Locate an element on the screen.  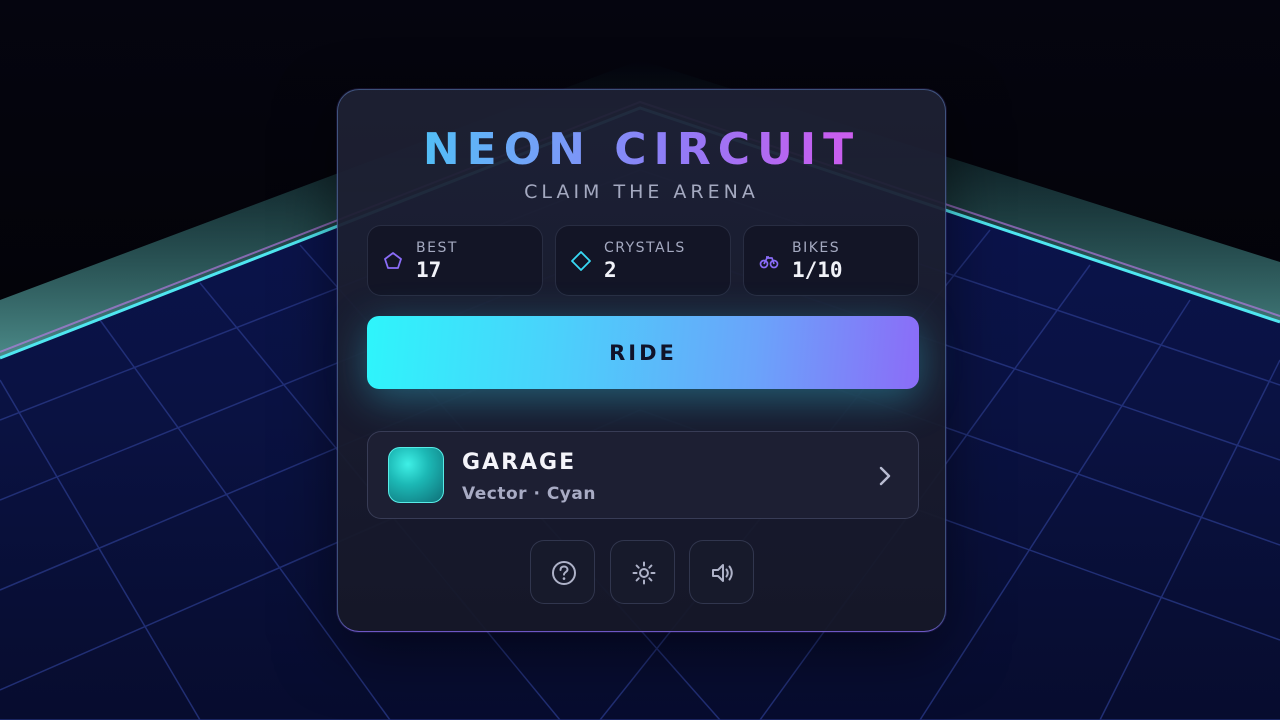
gear-icon is located at coordinates (644, 573).